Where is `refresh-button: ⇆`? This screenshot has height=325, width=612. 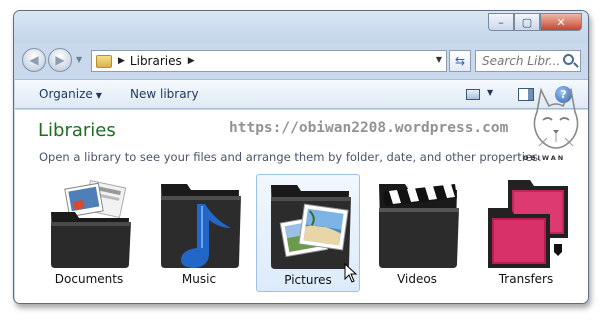 refresh-button: ⇆ is located at coordinates (460, 61).